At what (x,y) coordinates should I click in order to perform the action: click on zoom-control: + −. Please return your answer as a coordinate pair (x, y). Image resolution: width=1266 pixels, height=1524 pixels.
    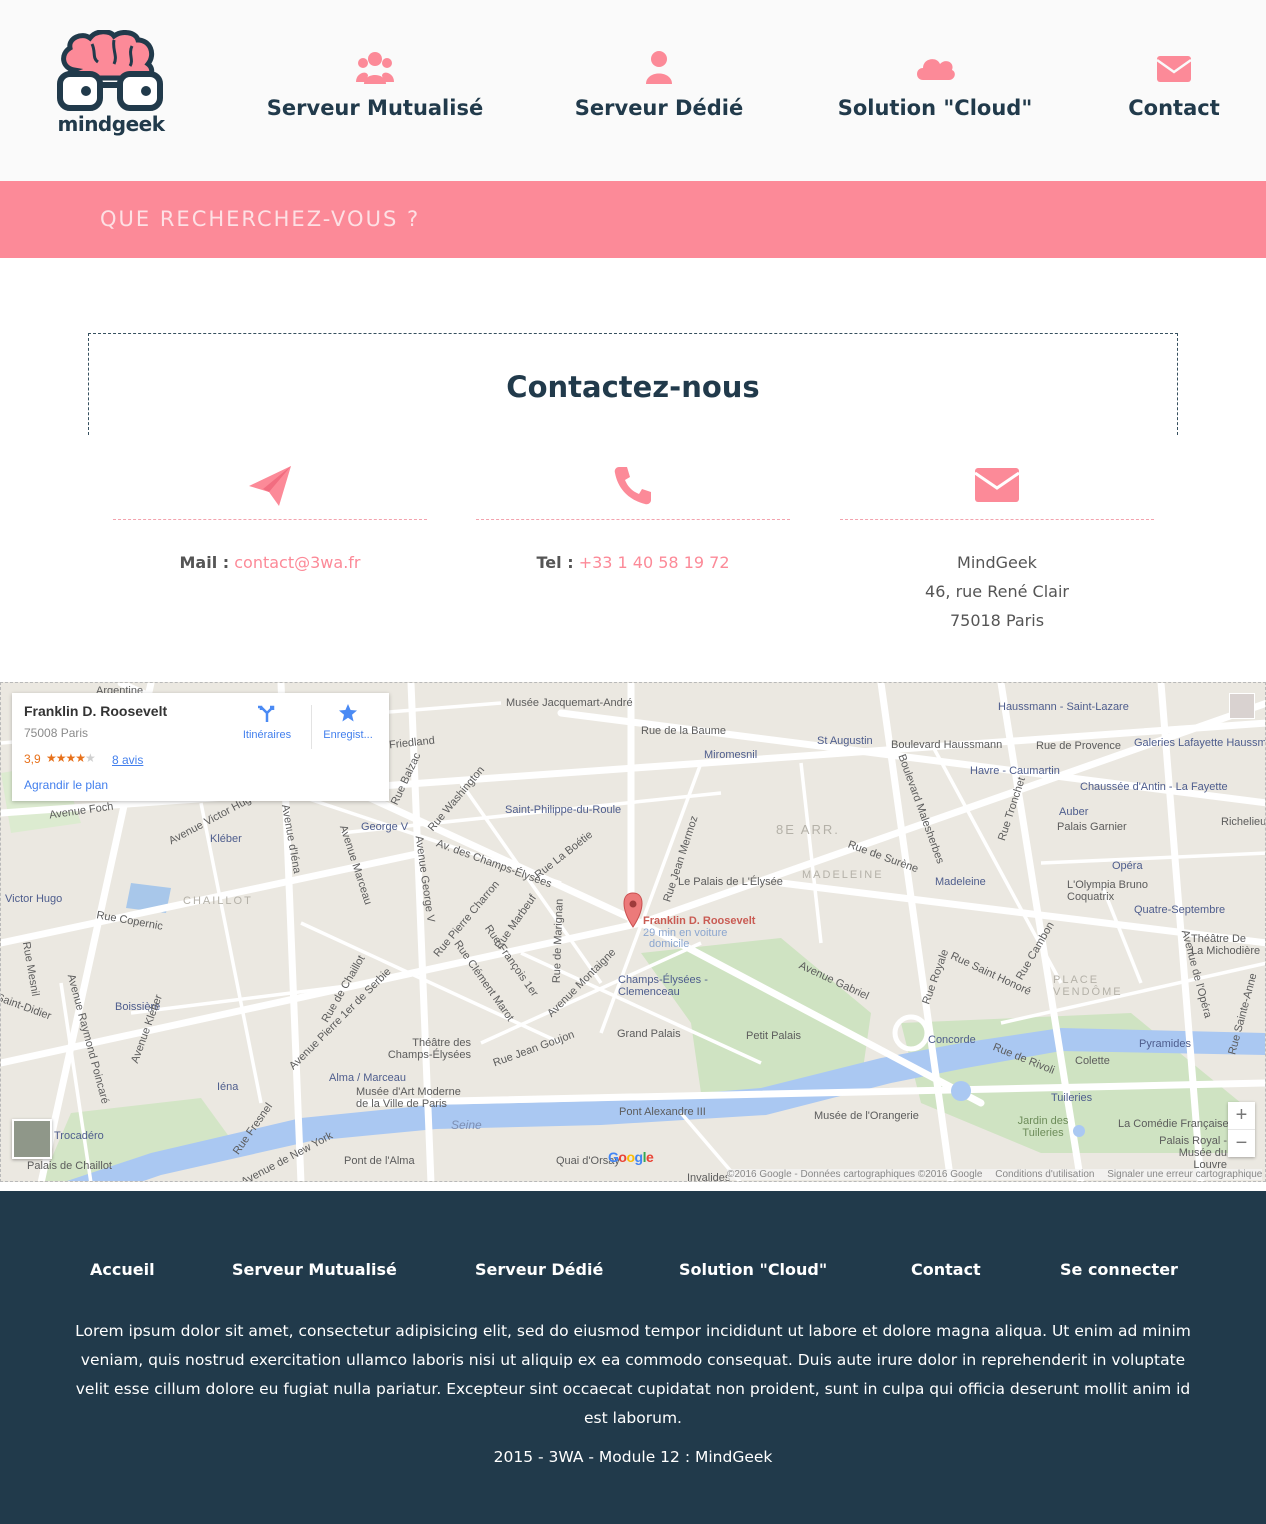
    Looking at the image, I should click on (1241, 1129).